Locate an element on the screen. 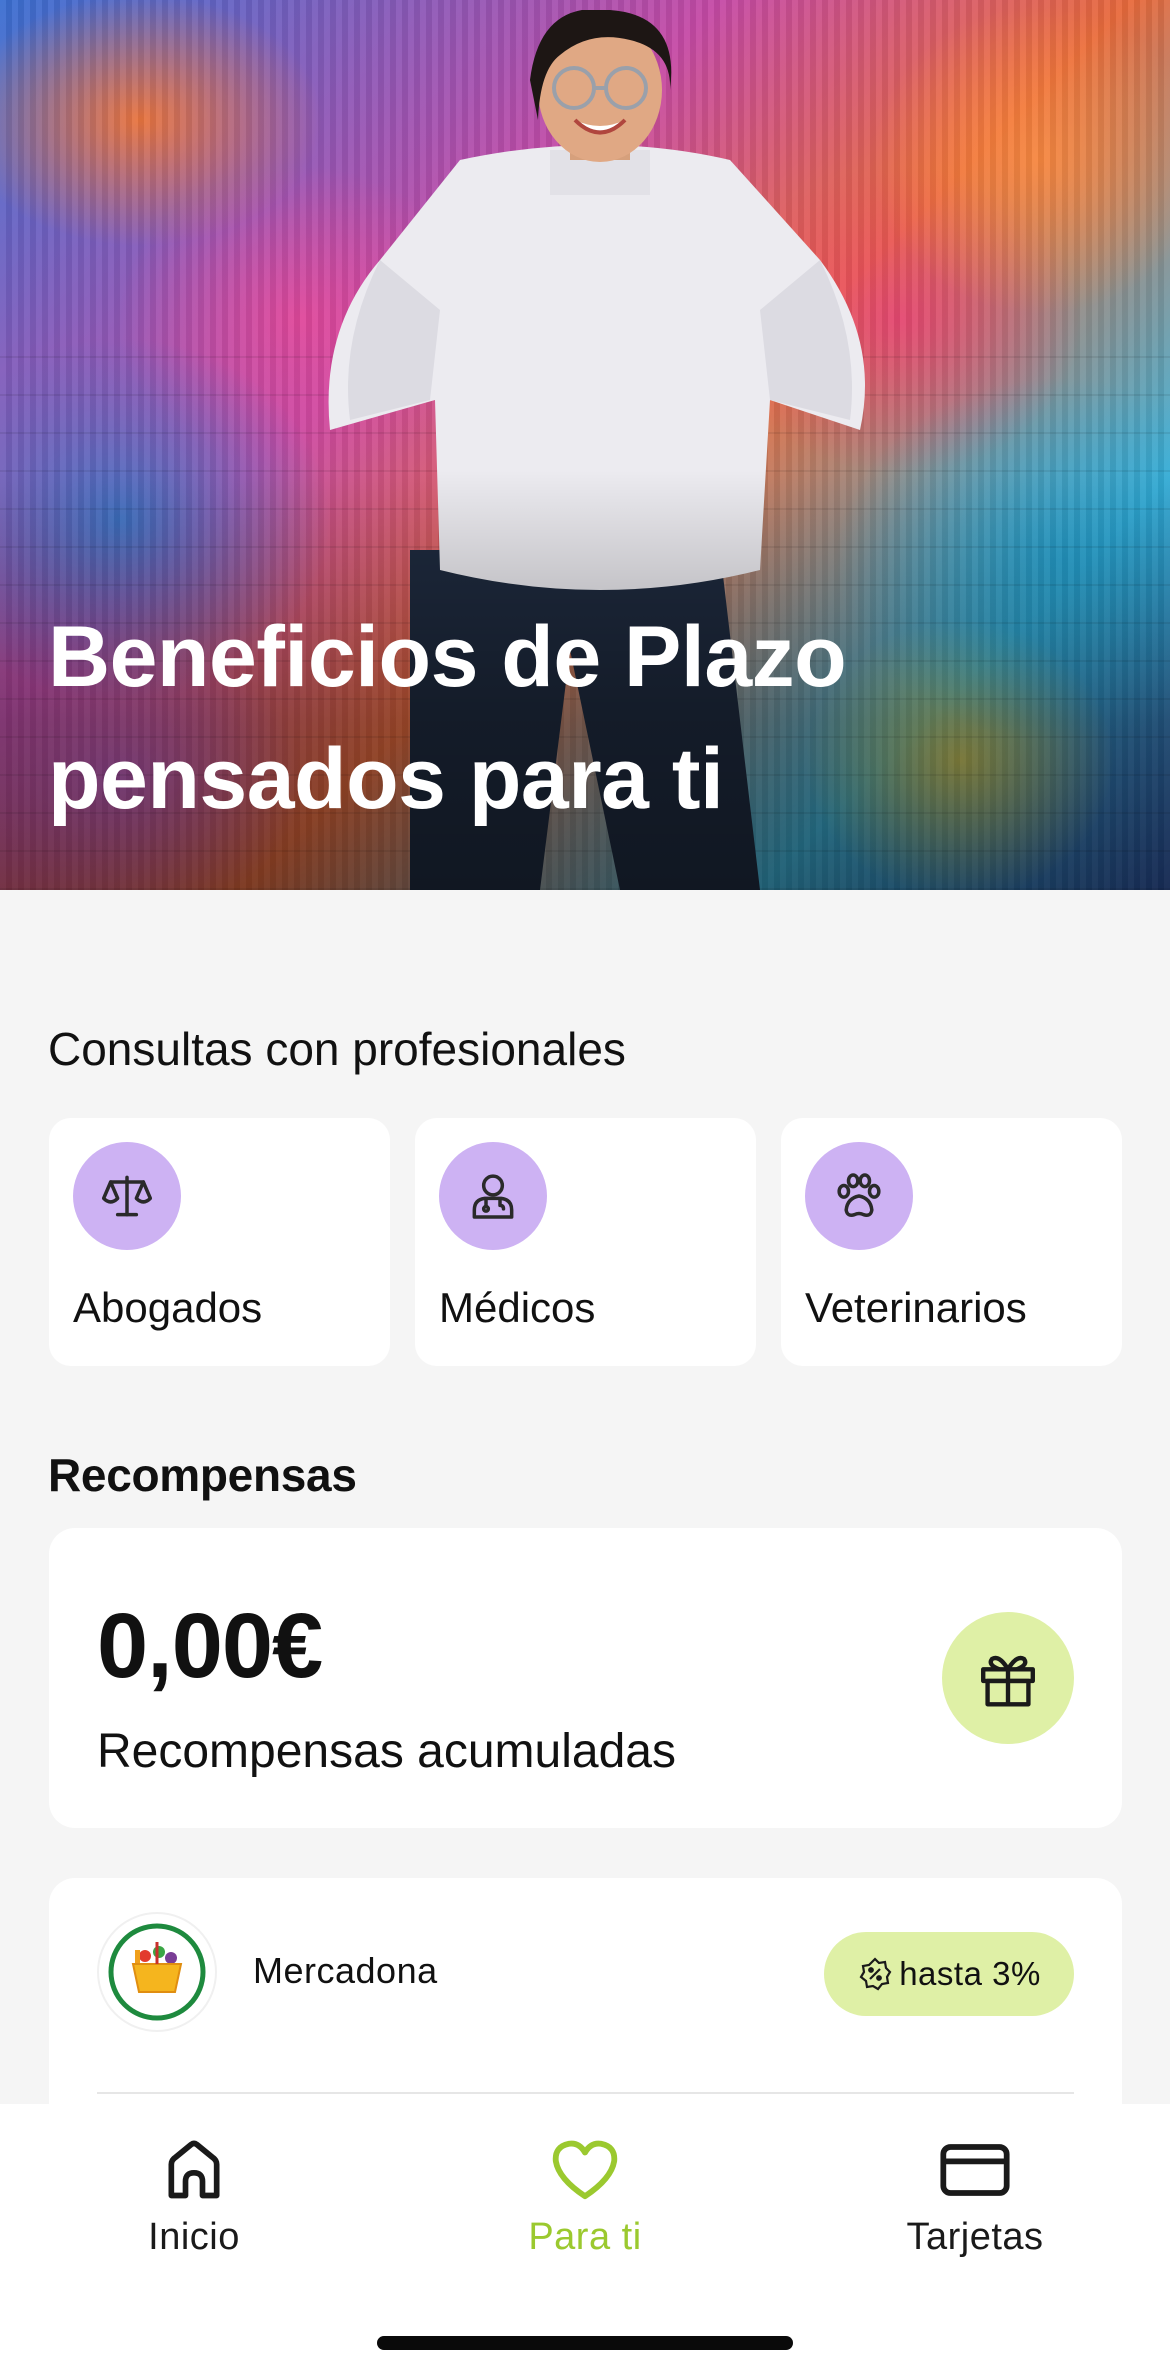 The image size is (1170, 2374). merchant-name: Mercadona is located at coordinates (345, 1970).